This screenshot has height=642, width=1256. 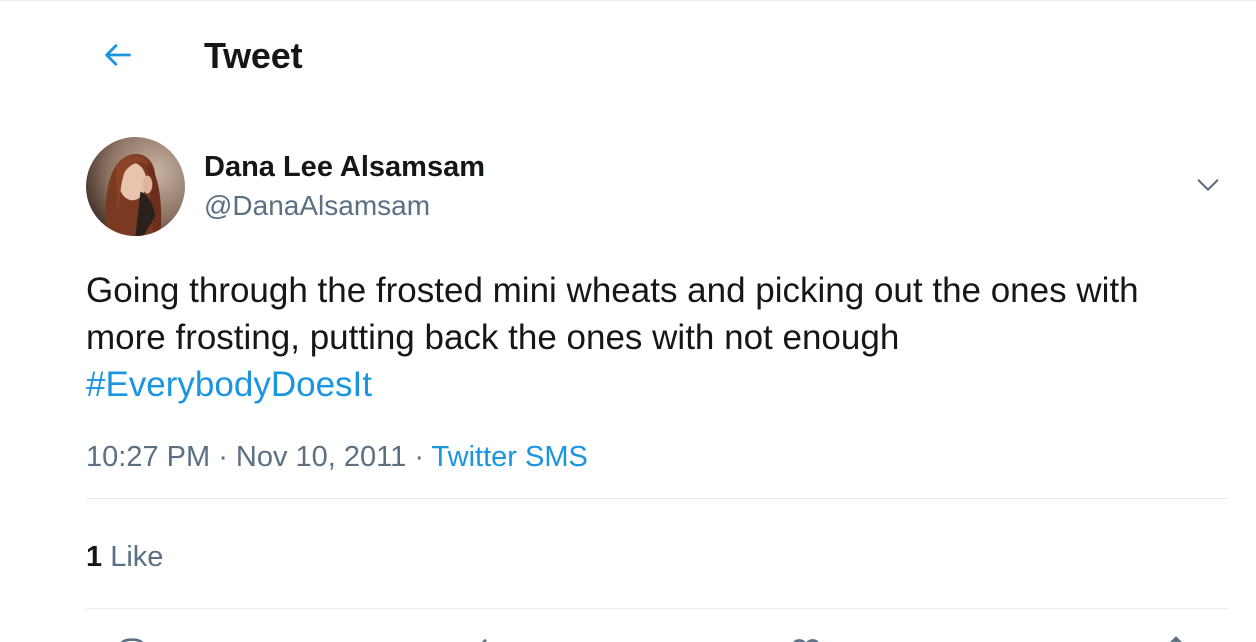 What do you see at coordinates (657, 635) in the screenshot?
I see `tweet-actions` at bounding box center [657, 635].